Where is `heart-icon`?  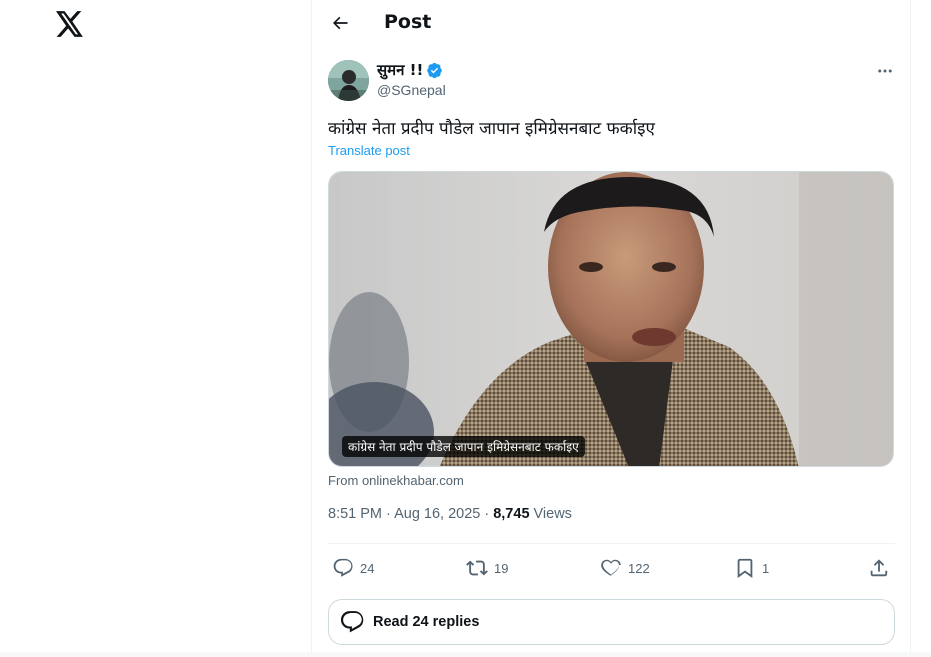 heart-icon is located at coordinates (611, 567).